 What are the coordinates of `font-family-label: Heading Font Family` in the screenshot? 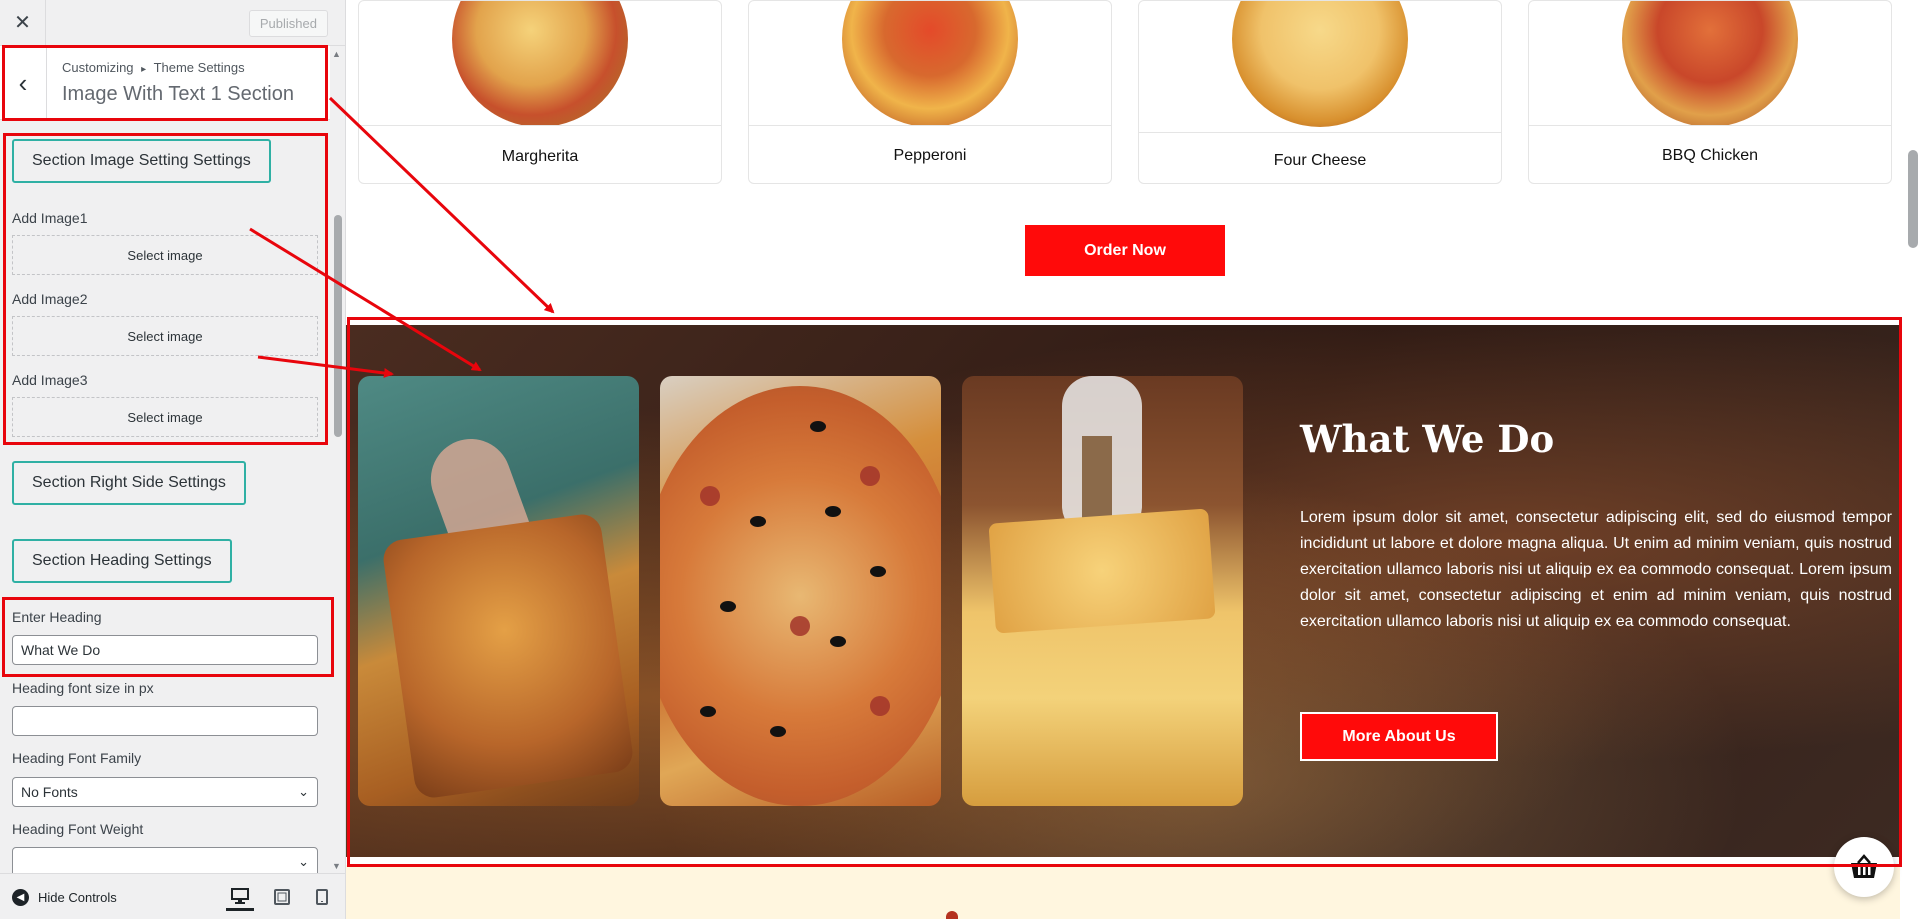 It's located at (77, 758).